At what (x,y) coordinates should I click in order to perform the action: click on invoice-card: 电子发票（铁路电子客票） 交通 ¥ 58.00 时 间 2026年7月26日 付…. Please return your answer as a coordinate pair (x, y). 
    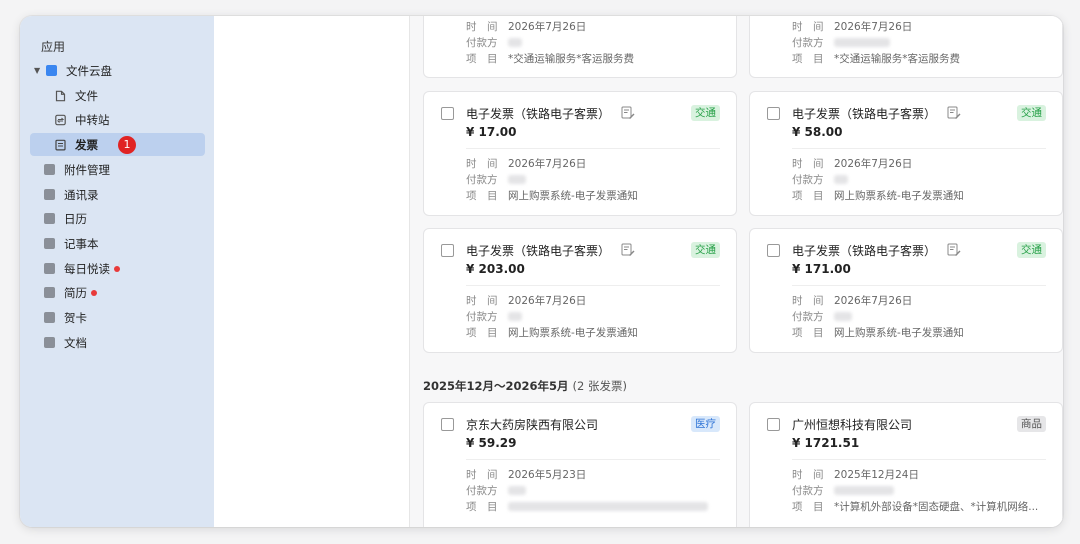
    Looking at the image, I should click on (906, 153).